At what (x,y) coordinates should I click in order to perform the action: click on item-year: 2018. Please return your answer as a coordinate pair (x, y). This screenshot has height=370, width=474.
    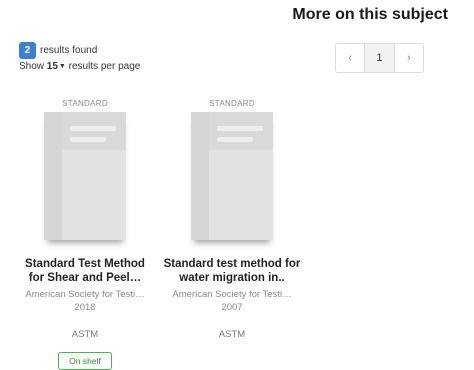
    Looking at the image, I should click on (85, 307).